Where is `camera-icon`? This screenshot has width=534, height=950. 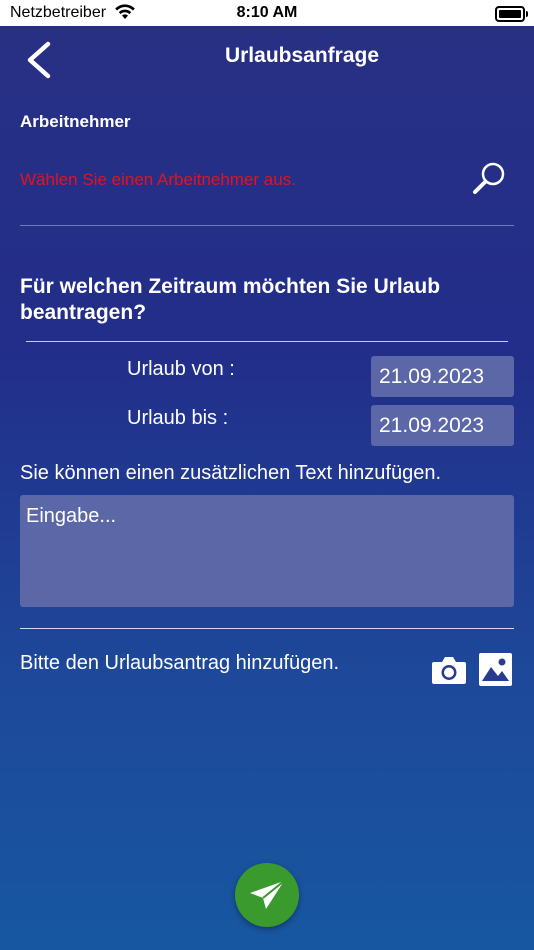
camera-icon is located at coordinates (449, 670).